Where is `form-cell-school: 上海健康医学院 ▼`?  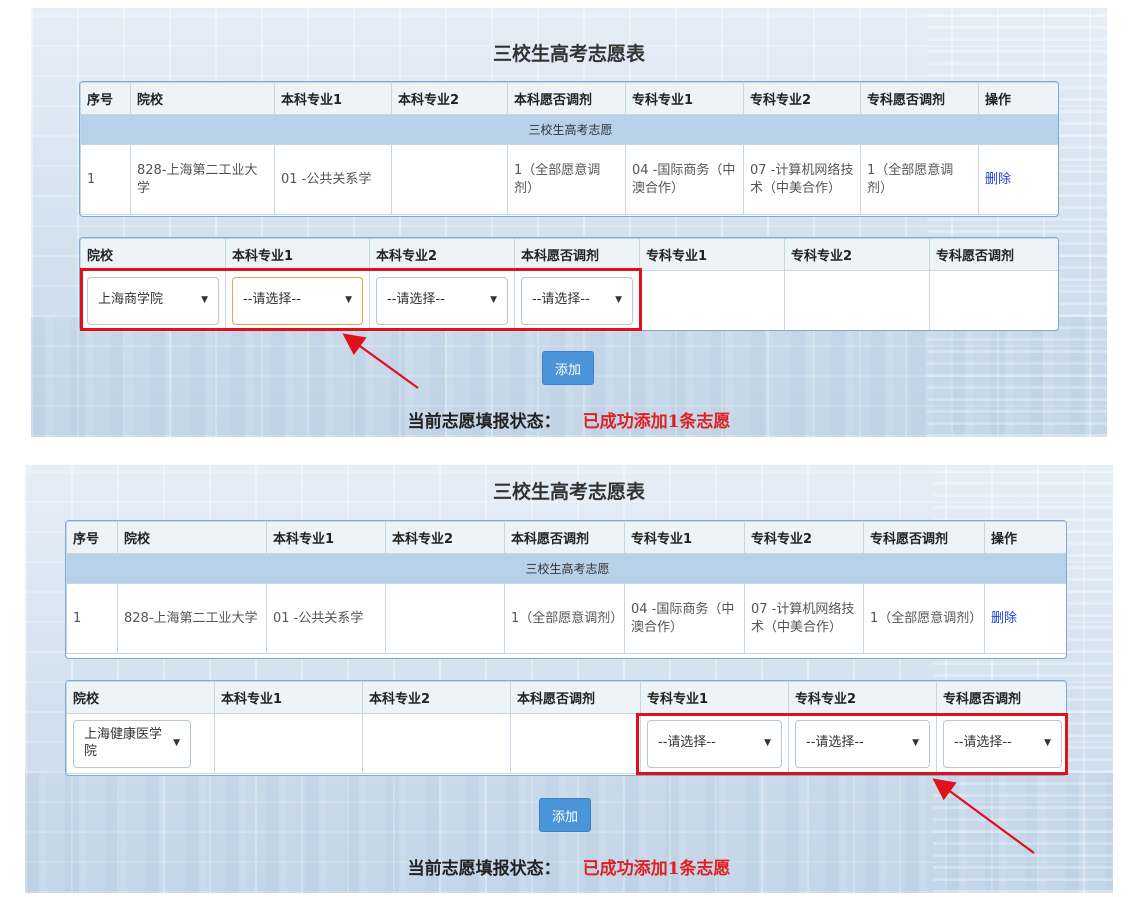
form-cell-school: 上海健康医学院 ▼ is located at coordinates (140, 743).